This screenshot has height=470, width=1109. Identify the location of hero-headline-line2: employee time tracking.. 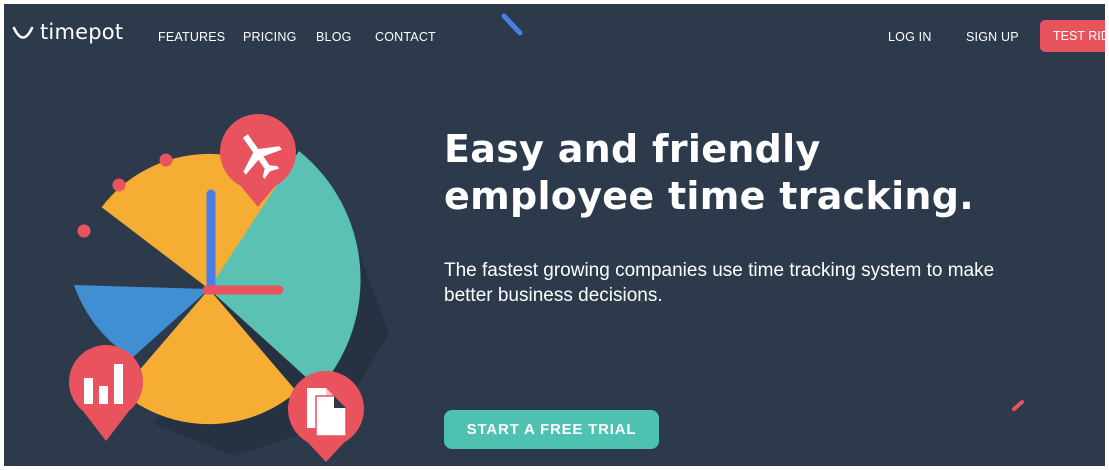
(709, 196).